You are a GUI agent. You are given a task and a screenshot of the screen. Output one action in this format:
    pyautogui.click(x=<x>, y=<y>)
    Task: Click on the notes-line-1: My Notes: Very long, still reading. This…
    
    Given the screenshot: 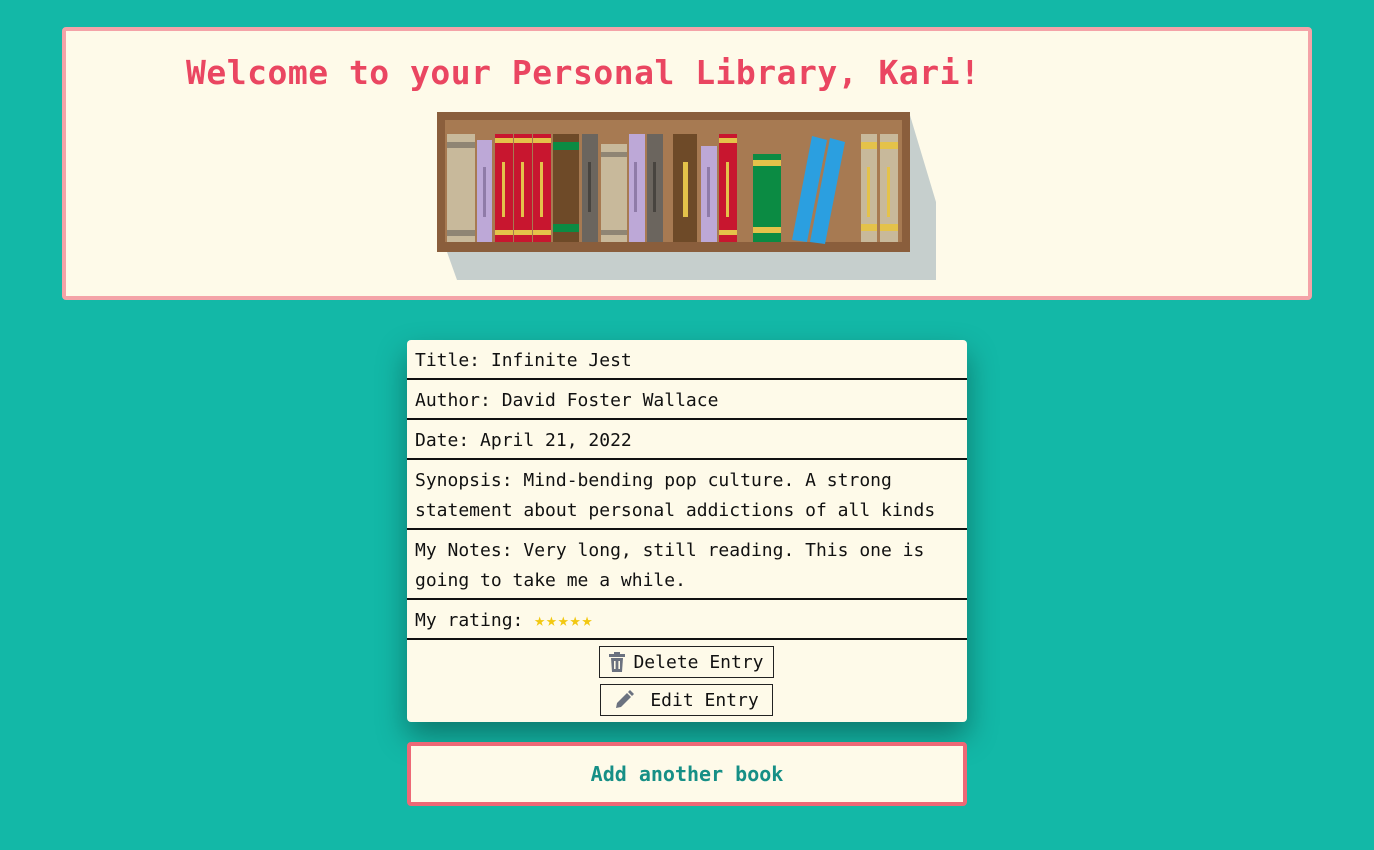 What is the action you would take?
    pyautogui.click(x=670, y=550)
    